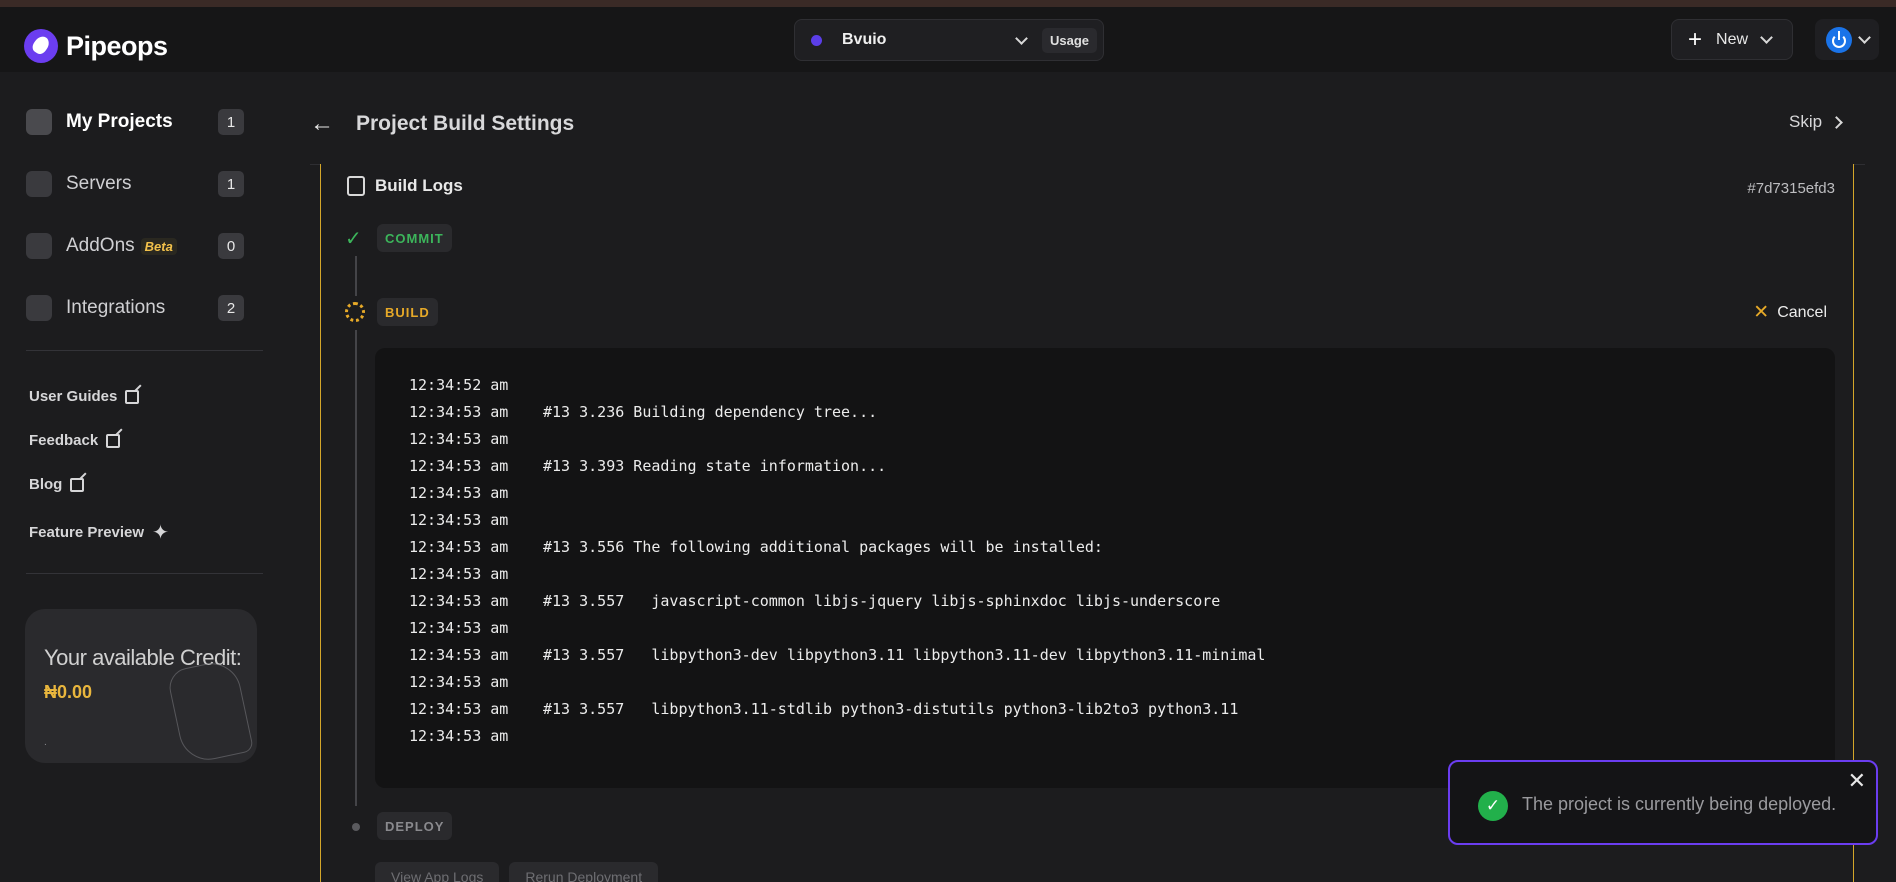 The image size is (1896, 882). I want to click on step-build: BUILD, so click(407, 312).